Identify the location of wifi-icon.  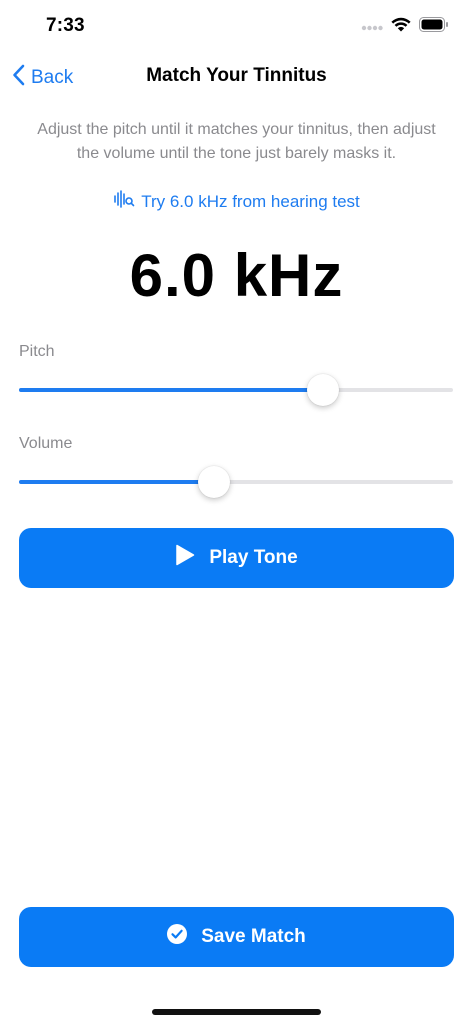
(401, 27).